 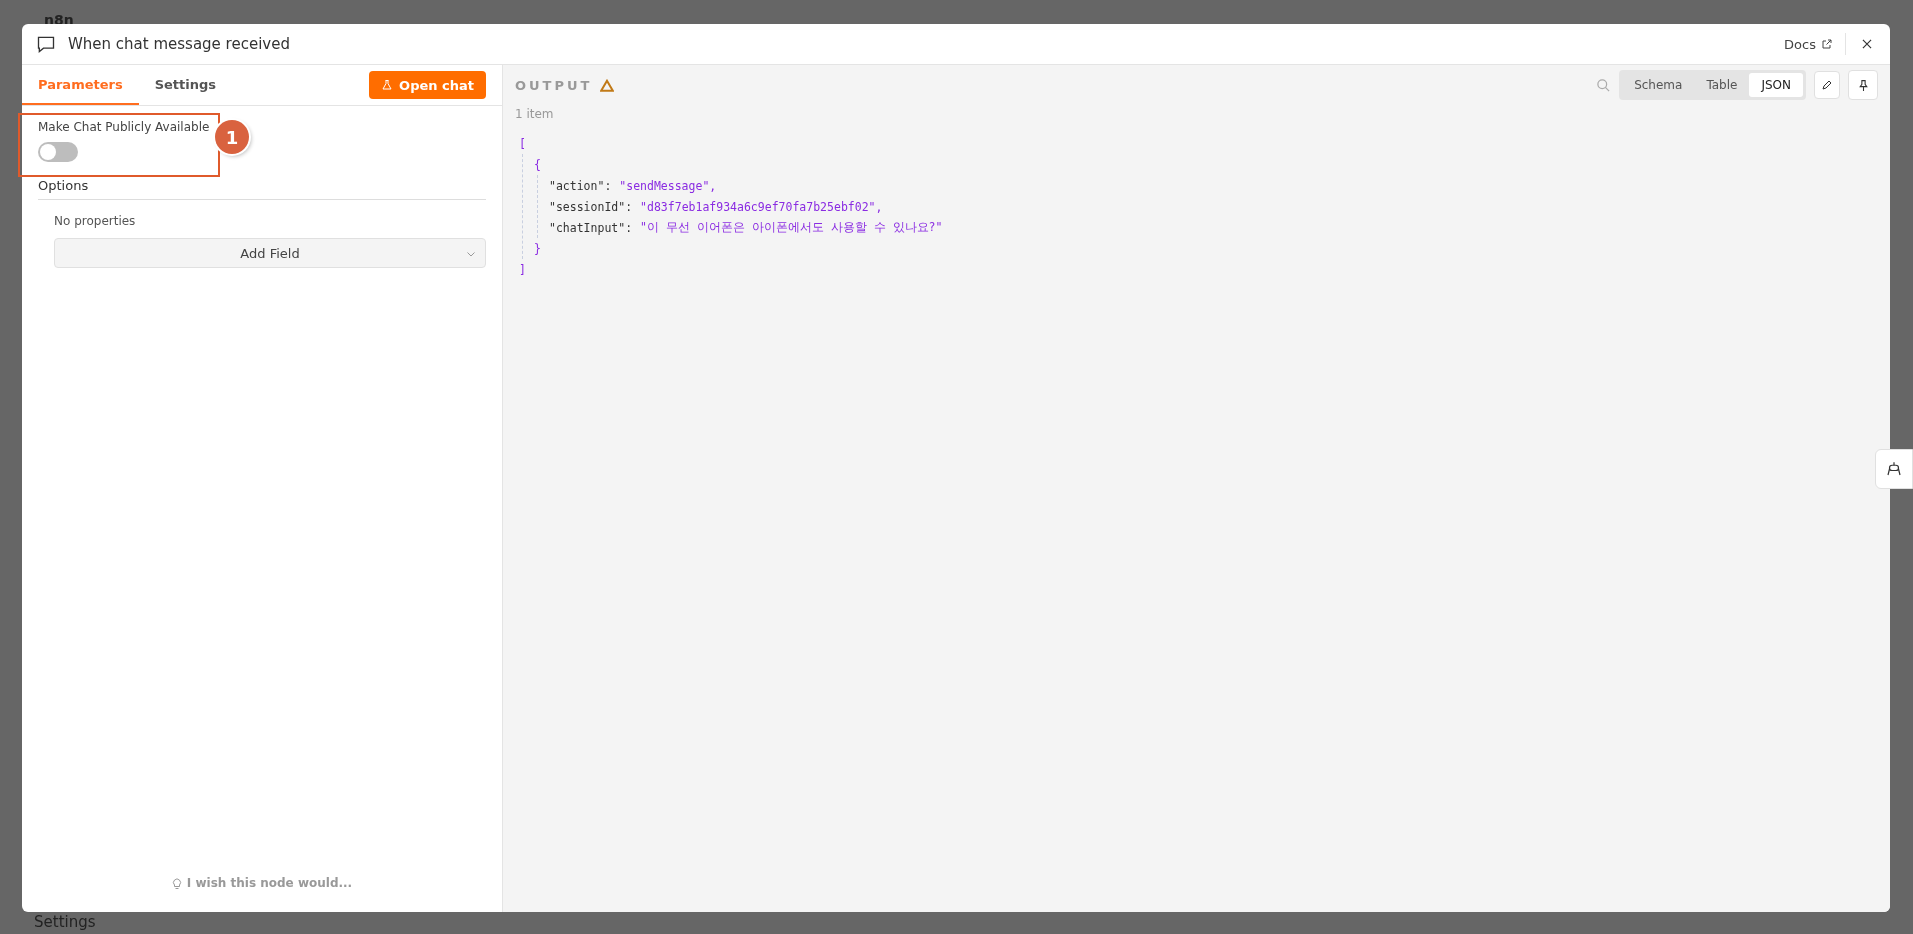 I want to click on empty-text: No properties, so click(x=95, y=221).